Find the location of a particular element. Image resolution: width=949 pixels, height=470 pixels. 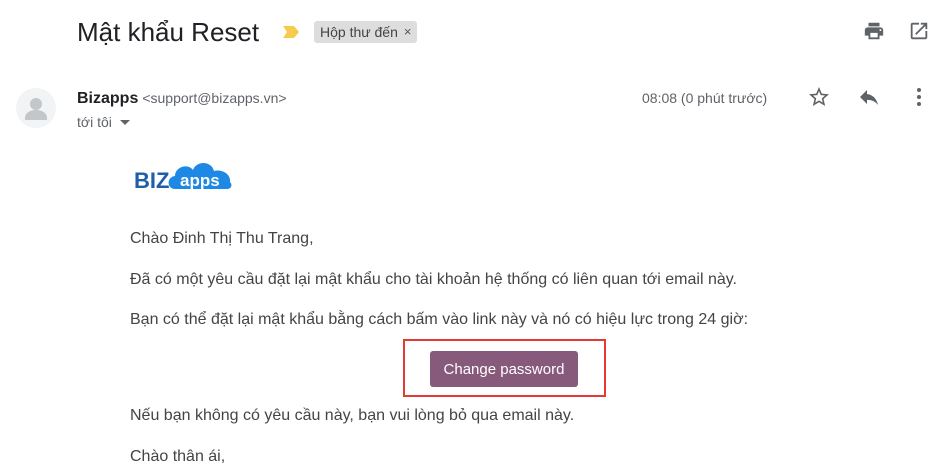

print-icon is located at coordinates (874, 31).